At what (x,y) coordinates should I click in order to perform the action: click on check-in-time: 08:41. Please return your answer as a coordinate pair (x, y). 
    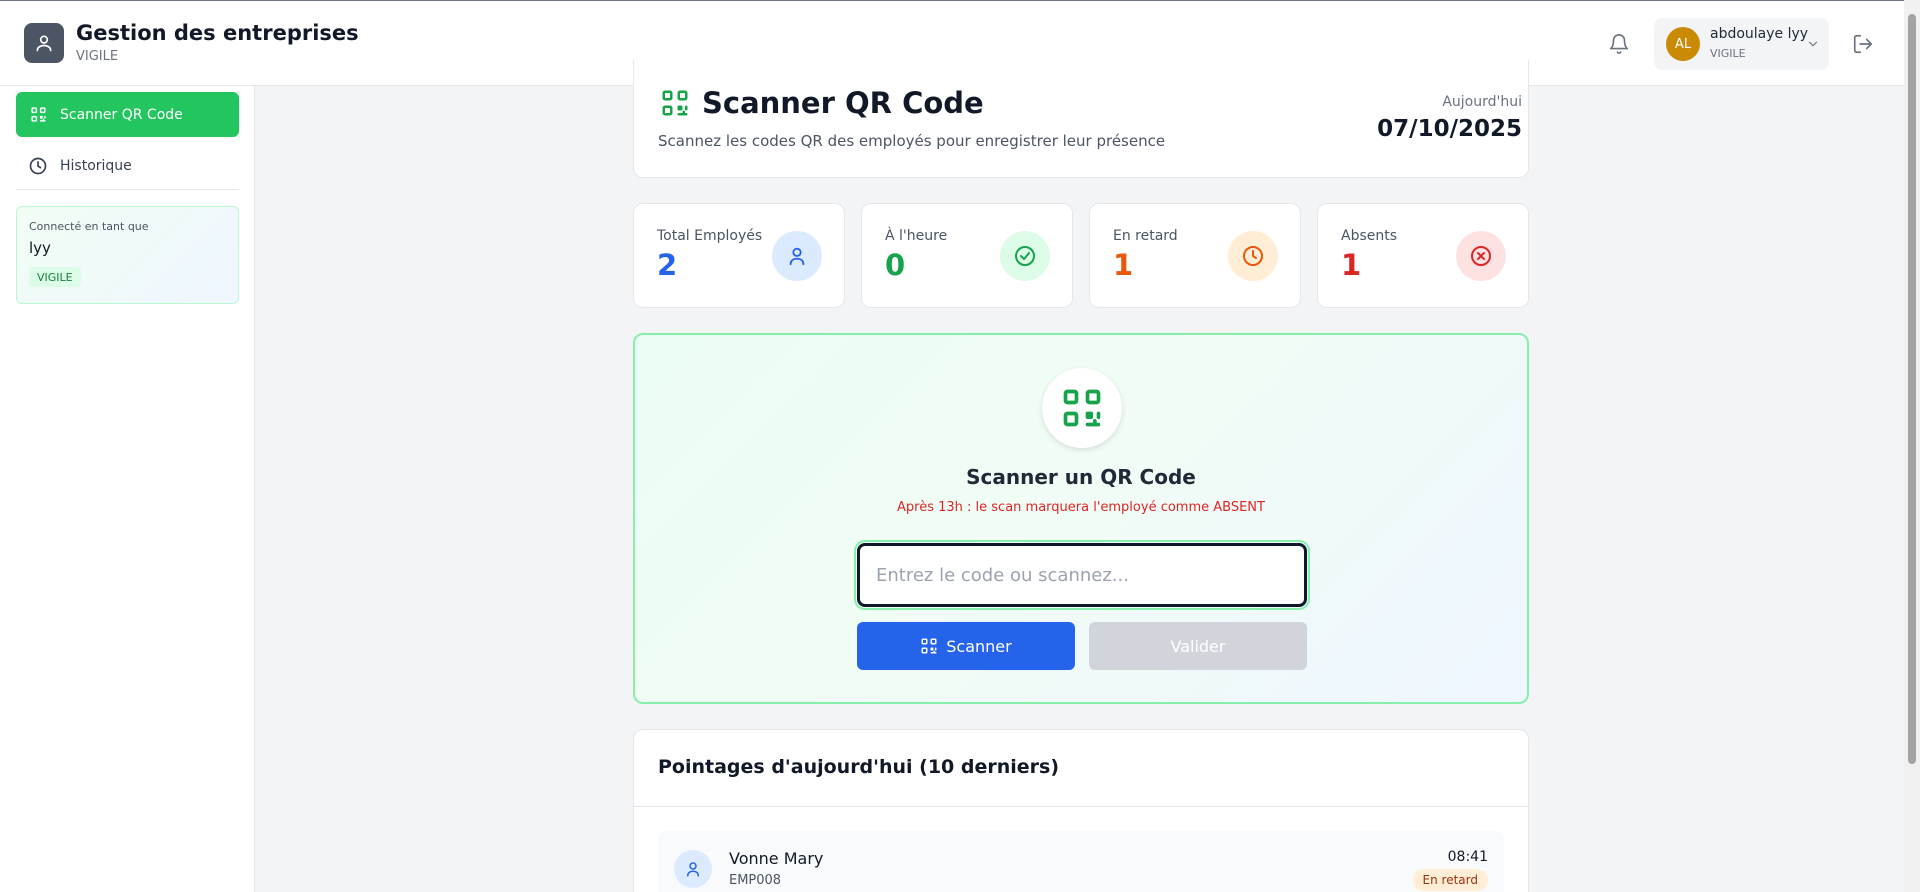
    Looking at the image, I should click on (1467, 857).